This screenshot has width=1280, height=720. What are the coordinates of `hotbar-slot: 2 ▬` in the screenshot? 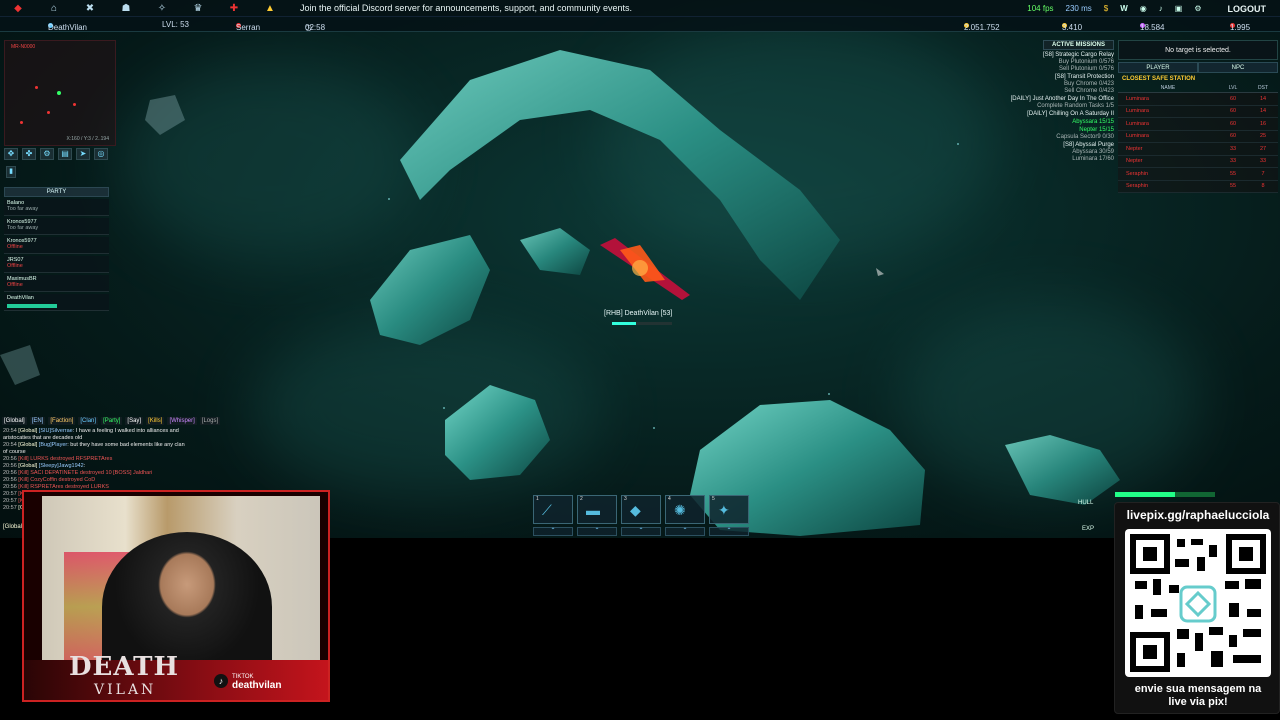 It's located at (597, 509).